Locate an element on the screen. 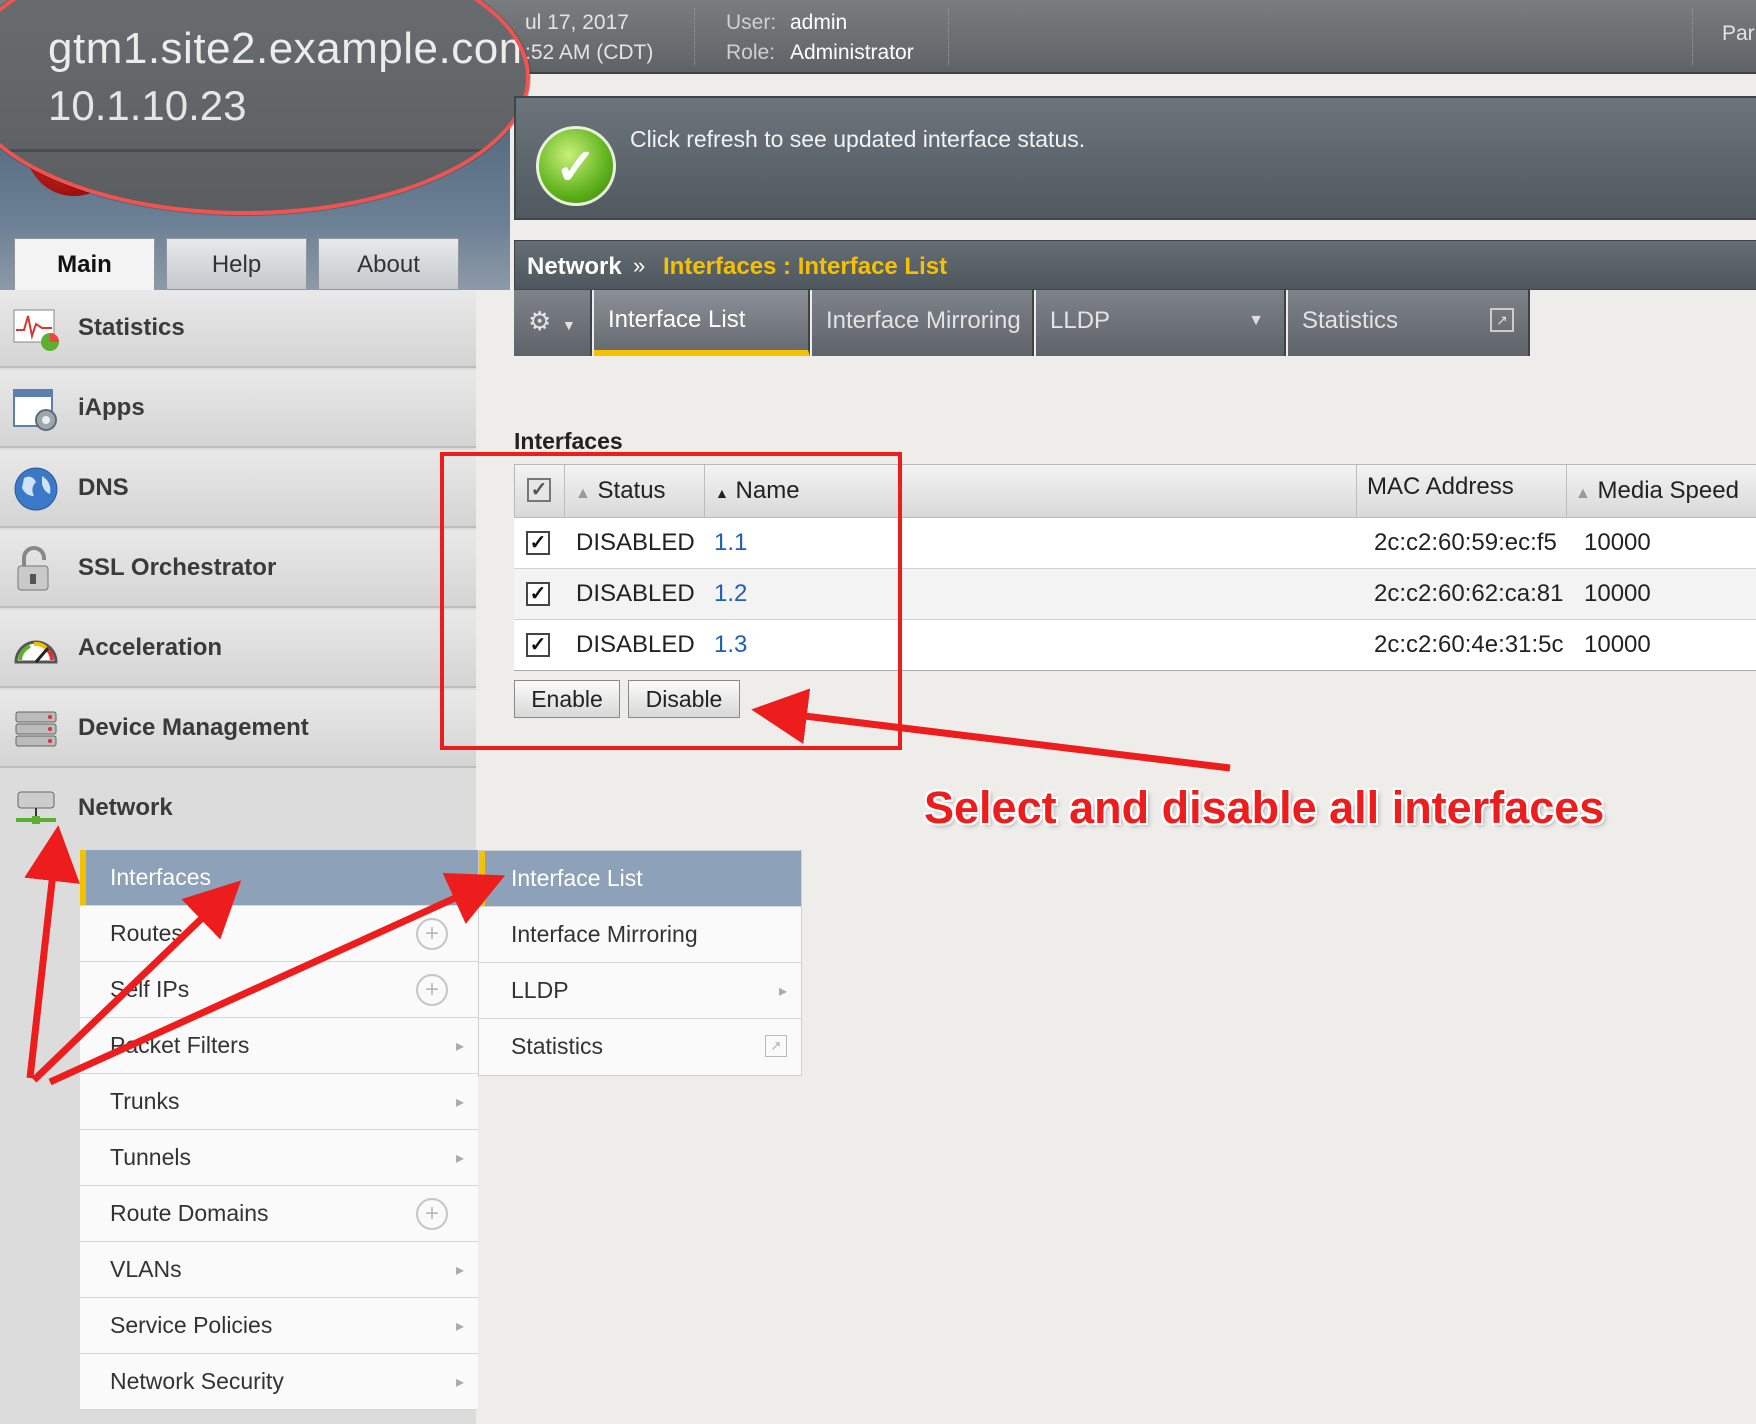  gear-icon: ⚙ is located at coordinates (540, 321).